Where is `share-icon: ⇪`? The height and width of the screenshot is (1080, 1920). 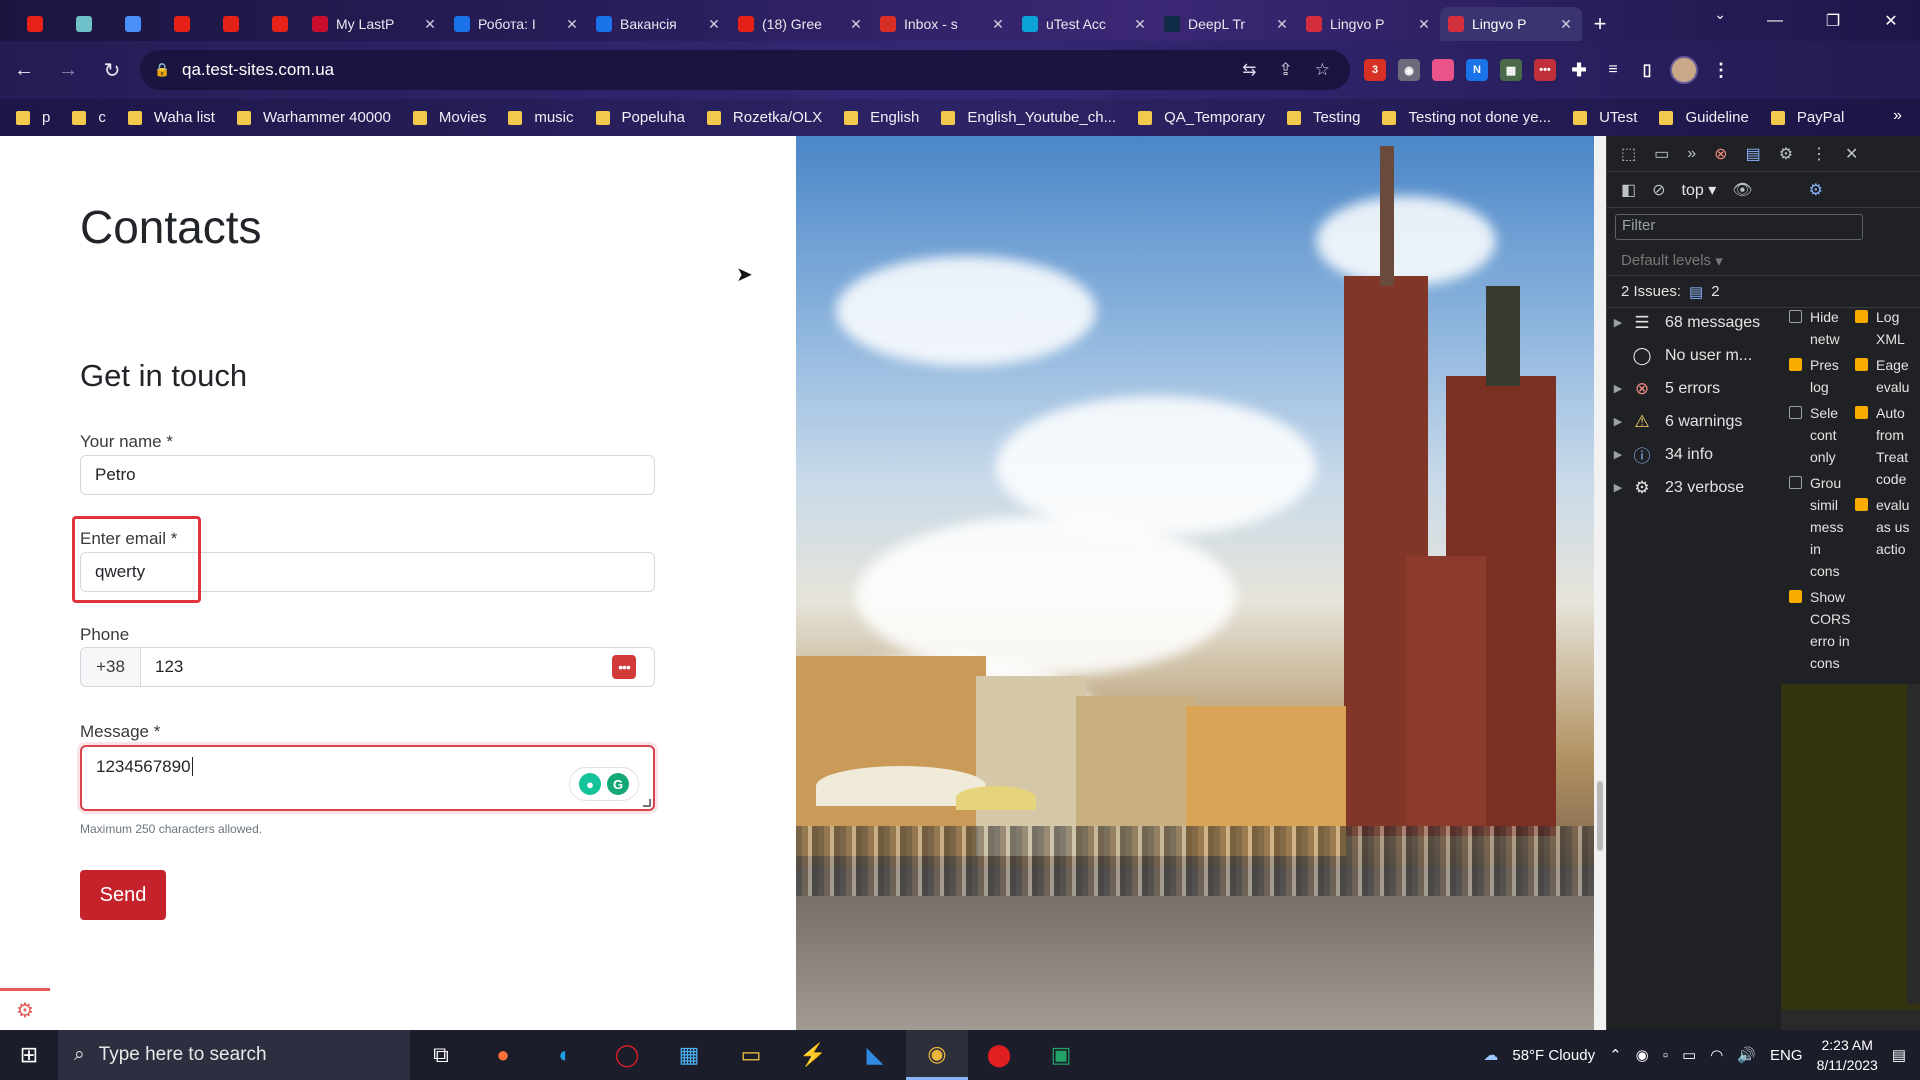
share-icon: ⇪ is located at coordinates (1286, 70).